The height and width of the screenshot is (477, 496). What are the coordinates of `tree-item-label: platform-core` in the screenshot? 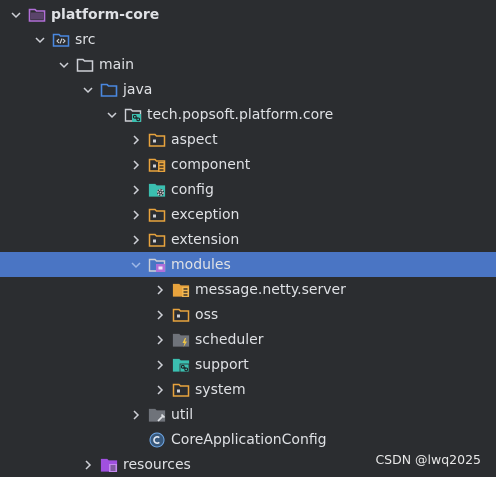 It's located at (105, 14).